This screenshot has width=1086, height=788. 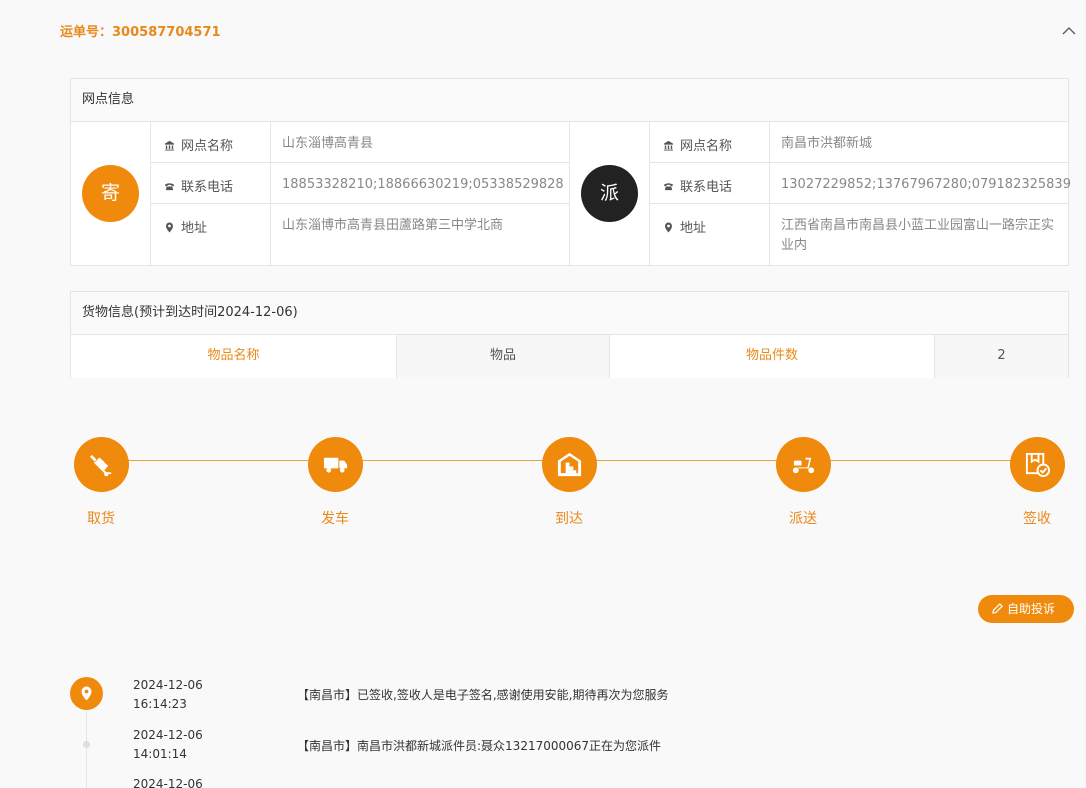 I want to click on goods-row: 物品名称 物品 物品件数 2, so click(x=569, y=356).